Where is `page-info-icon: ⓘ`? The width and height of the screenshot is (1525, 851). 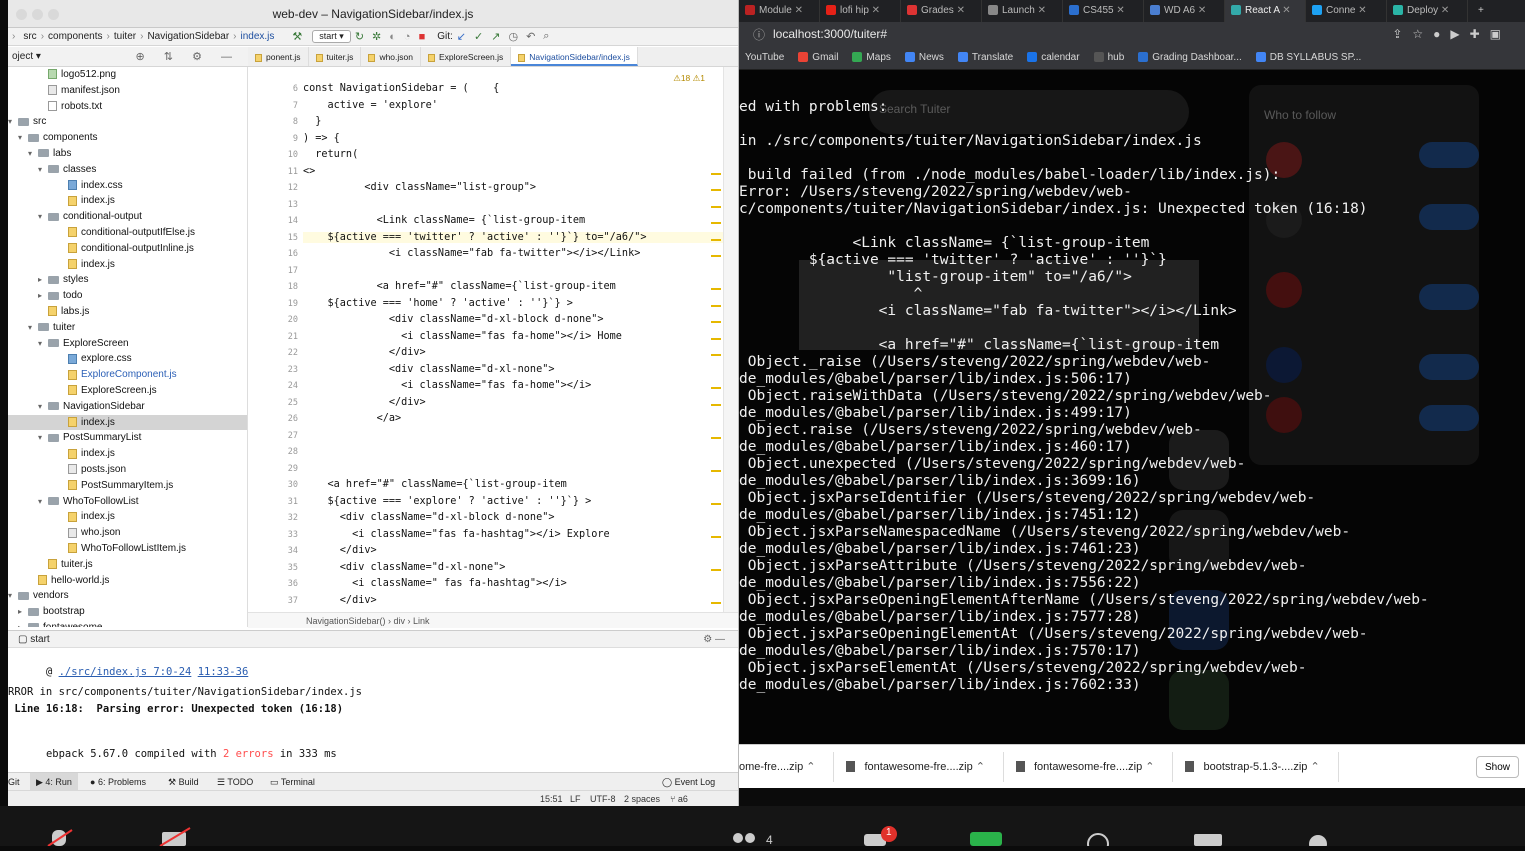 page-info-icon: ⓘ is located at coordinates (759, 34).